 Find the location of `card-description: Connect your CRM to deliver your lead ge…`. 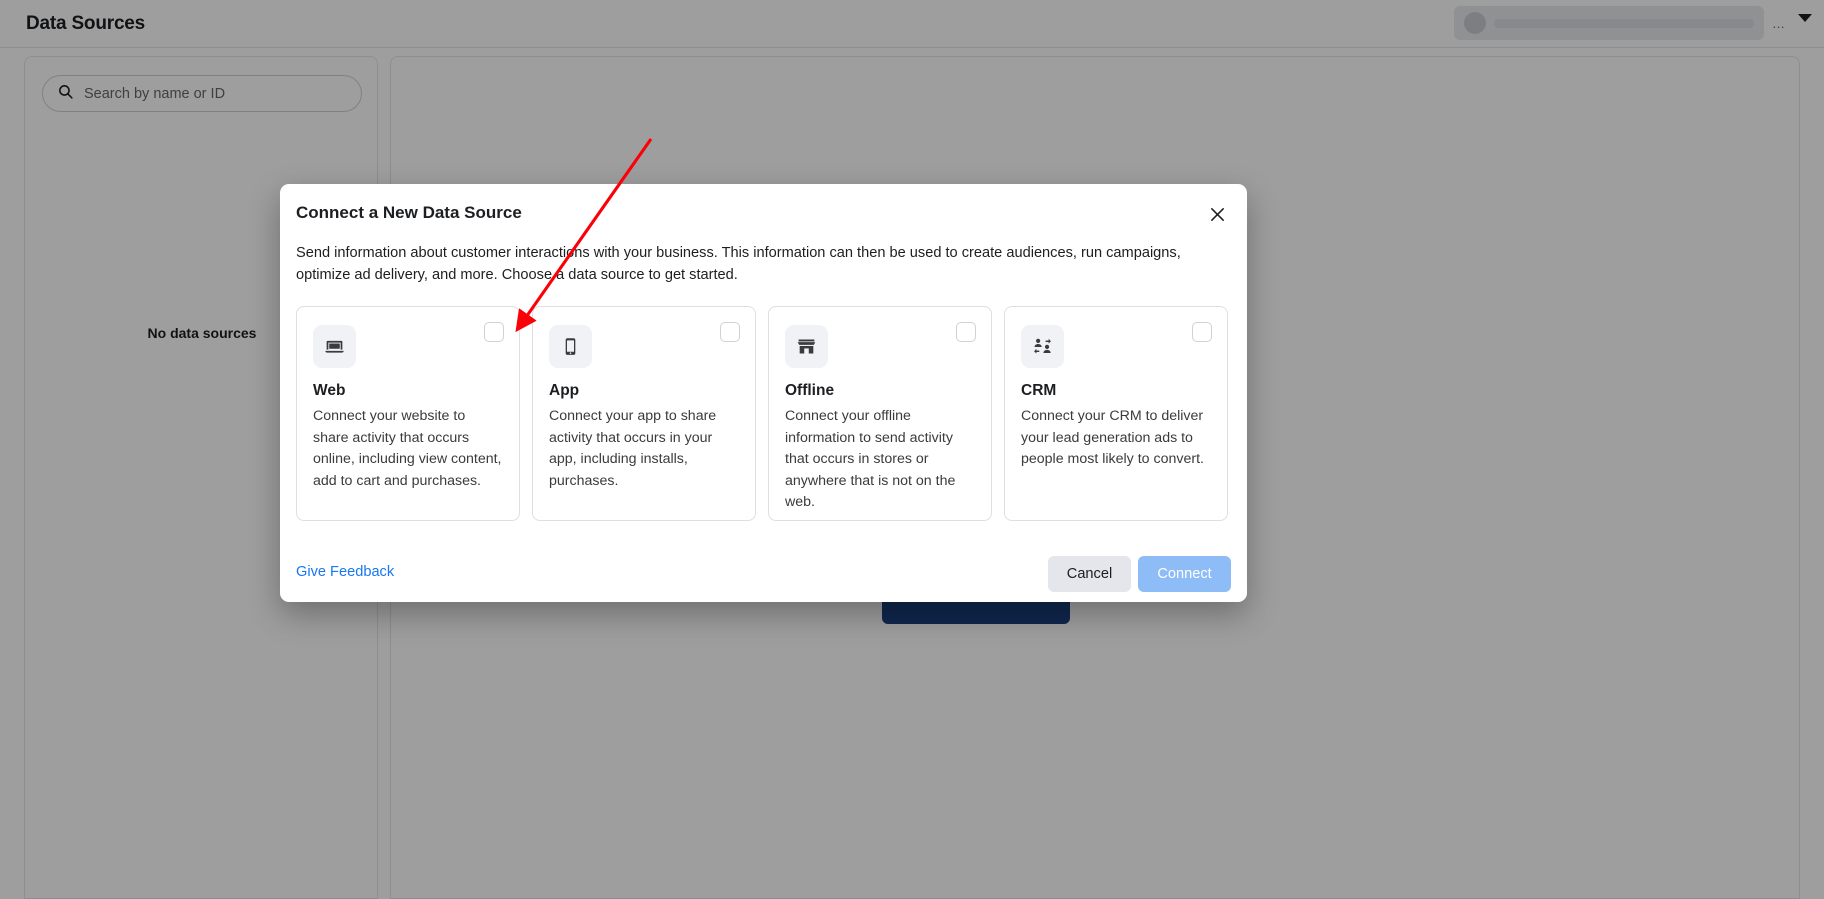

card-description: Connect your CRM to deliver your lead ge… is located at coordinates (1112, 437).